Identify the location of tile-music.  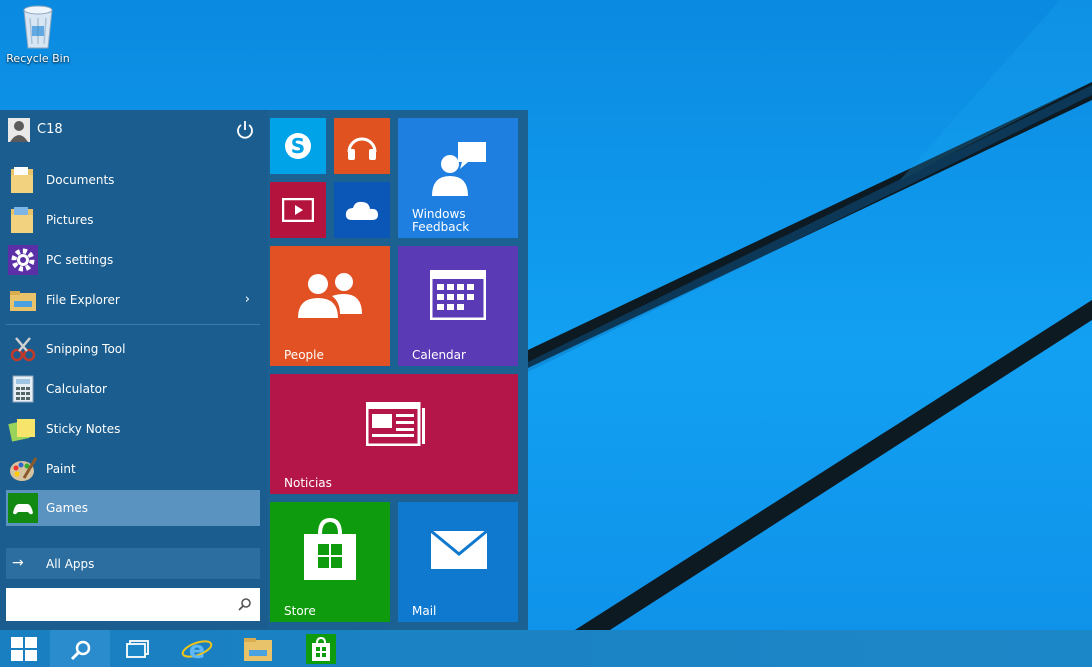
(362, 146).